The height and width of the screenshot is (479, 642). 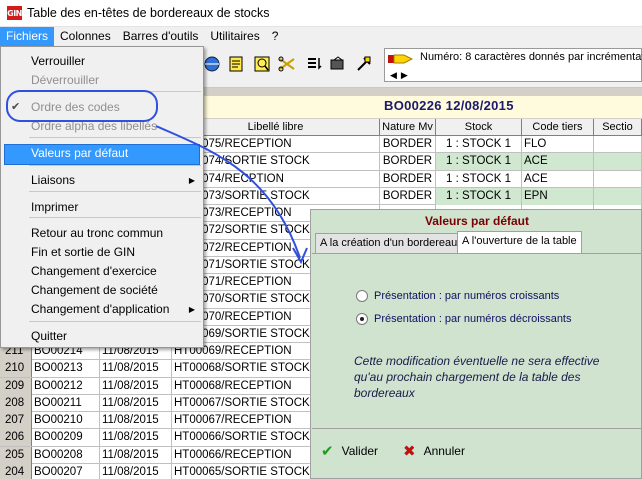 I want to click on table-cell: BO00212, so click(x=66, y=386).